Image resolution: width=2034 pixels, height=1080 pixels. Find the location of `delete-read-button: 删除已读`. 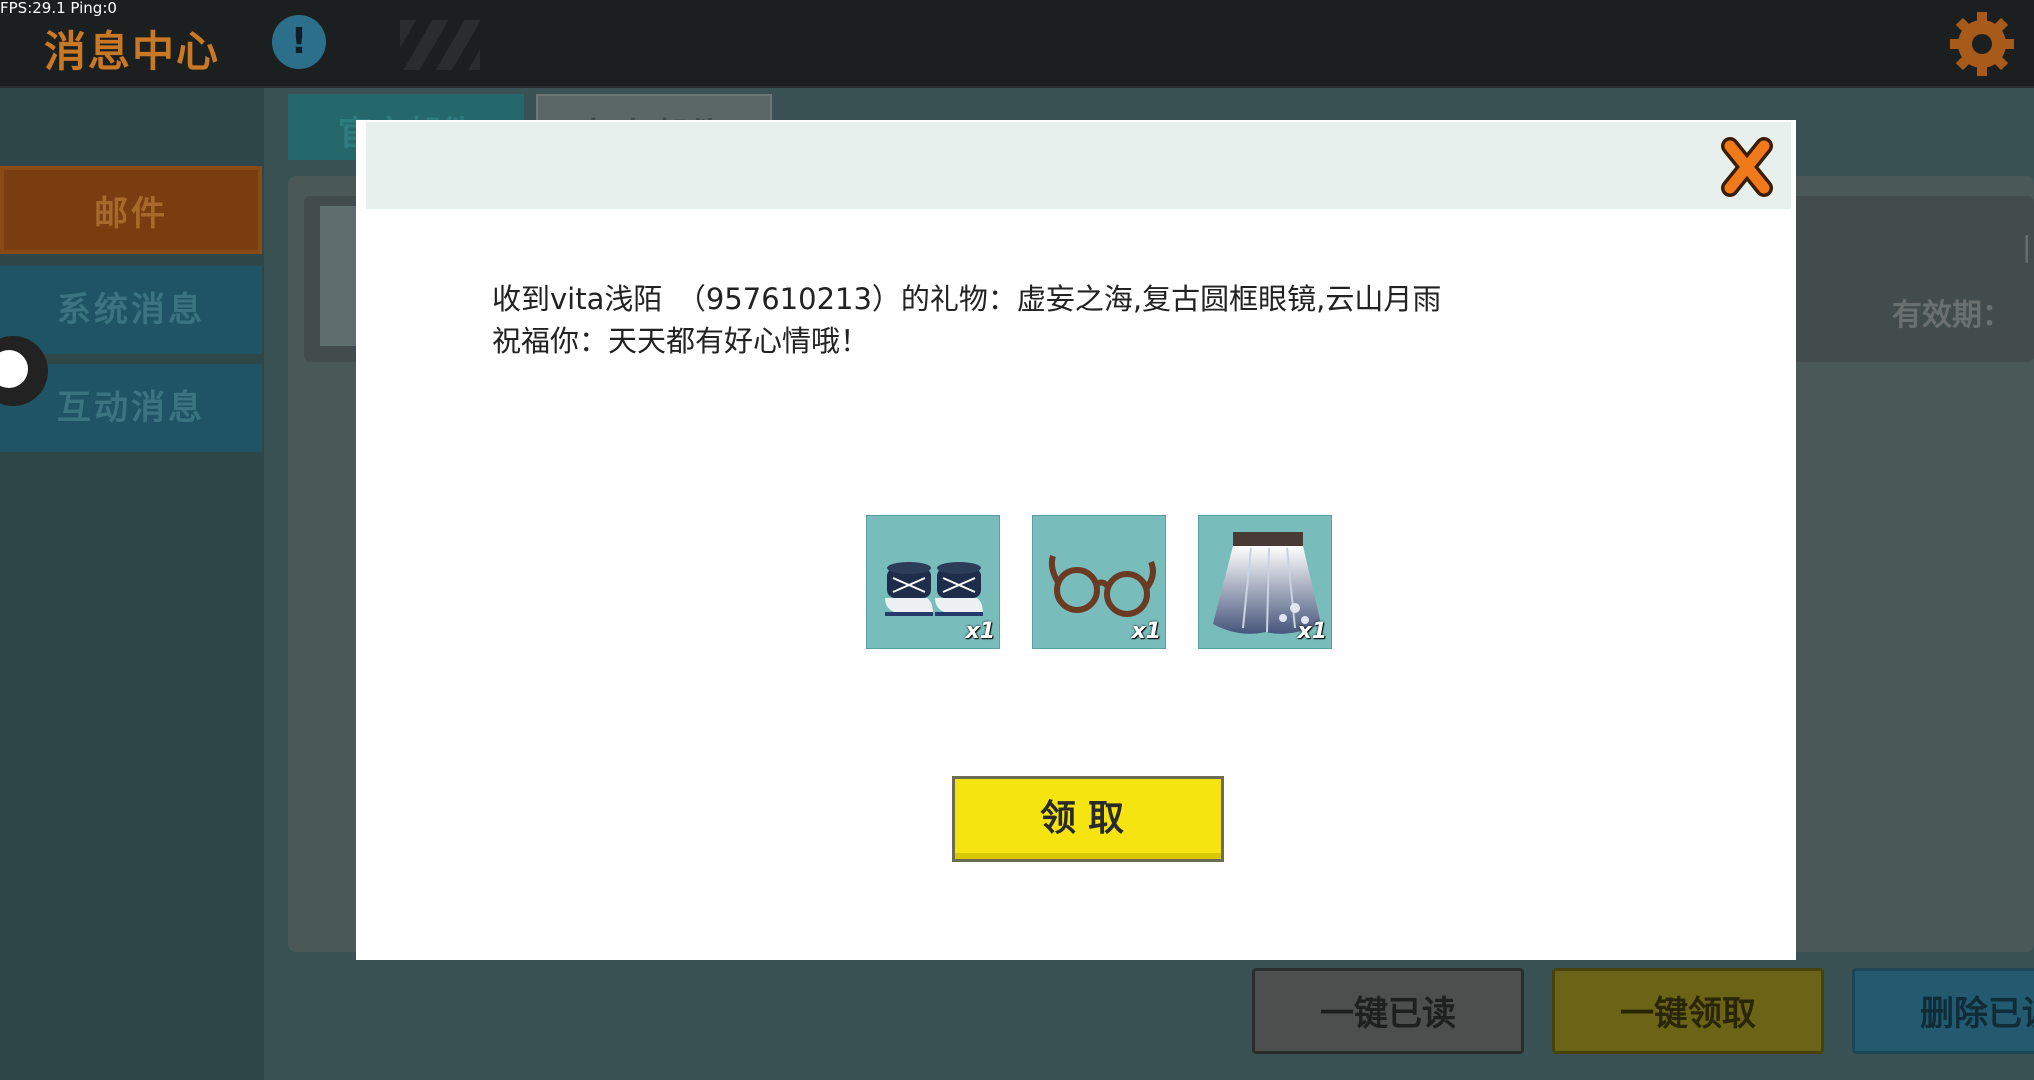

delete-read-button: 删除已读 is located at coordinates (1943, 1011).